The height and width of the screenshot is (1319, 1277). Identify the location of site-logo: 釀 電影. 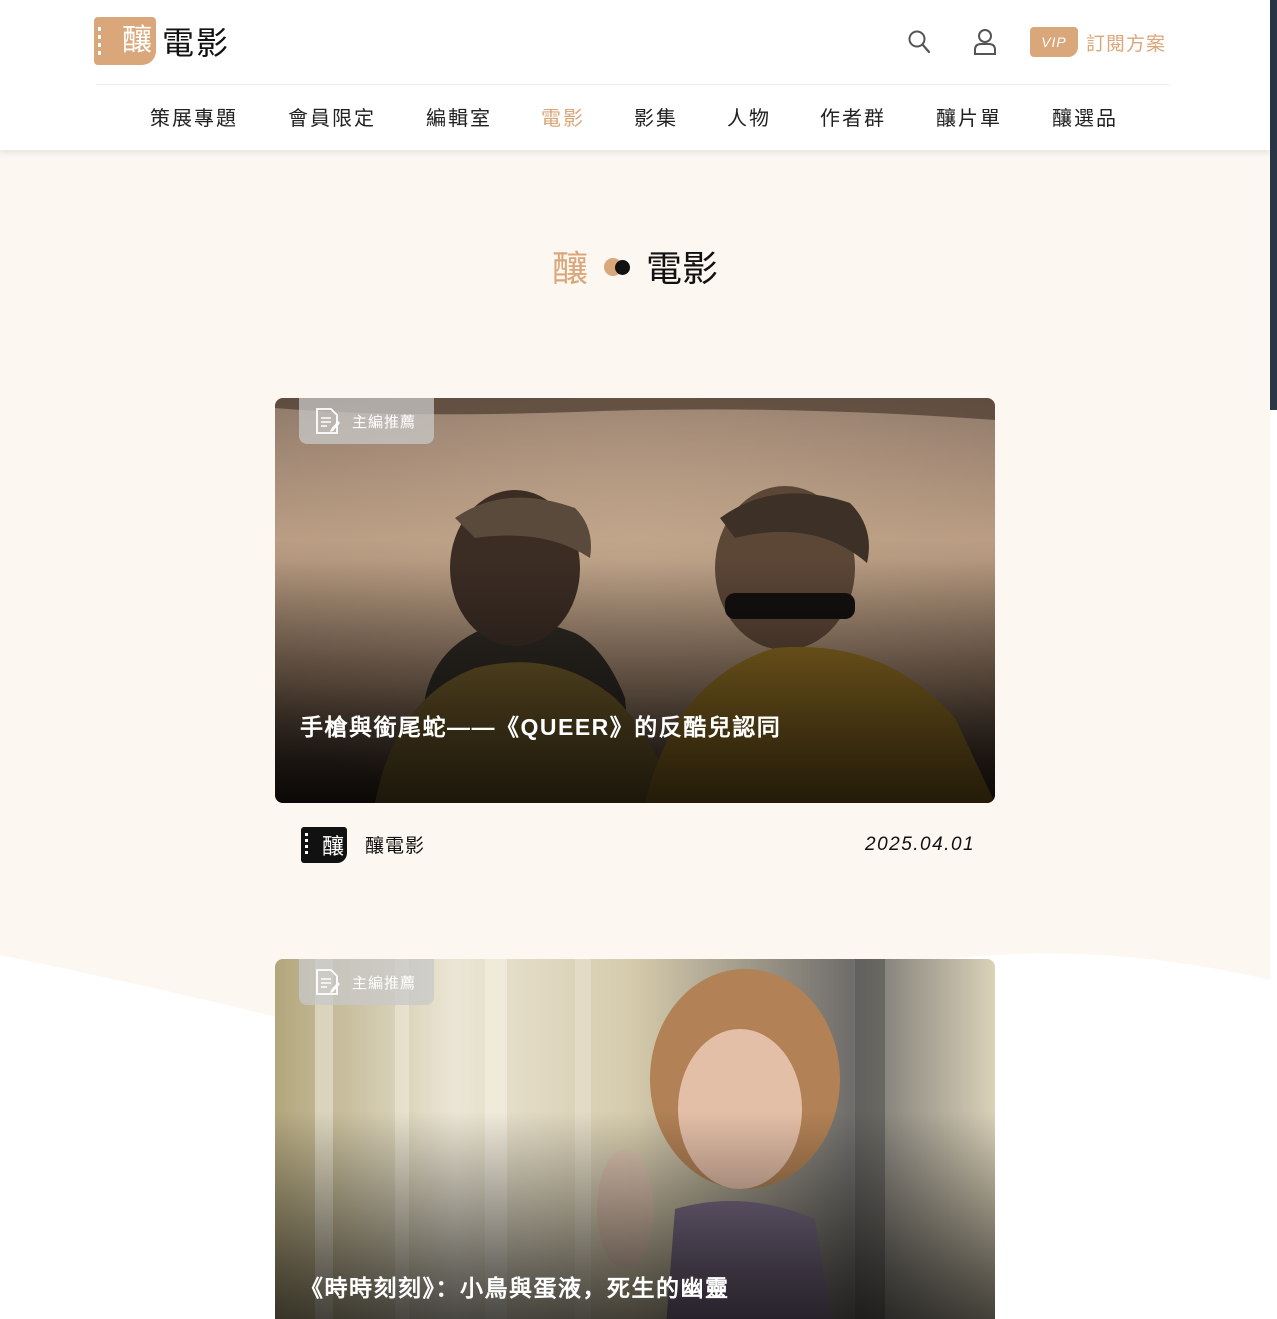
(163, 41).